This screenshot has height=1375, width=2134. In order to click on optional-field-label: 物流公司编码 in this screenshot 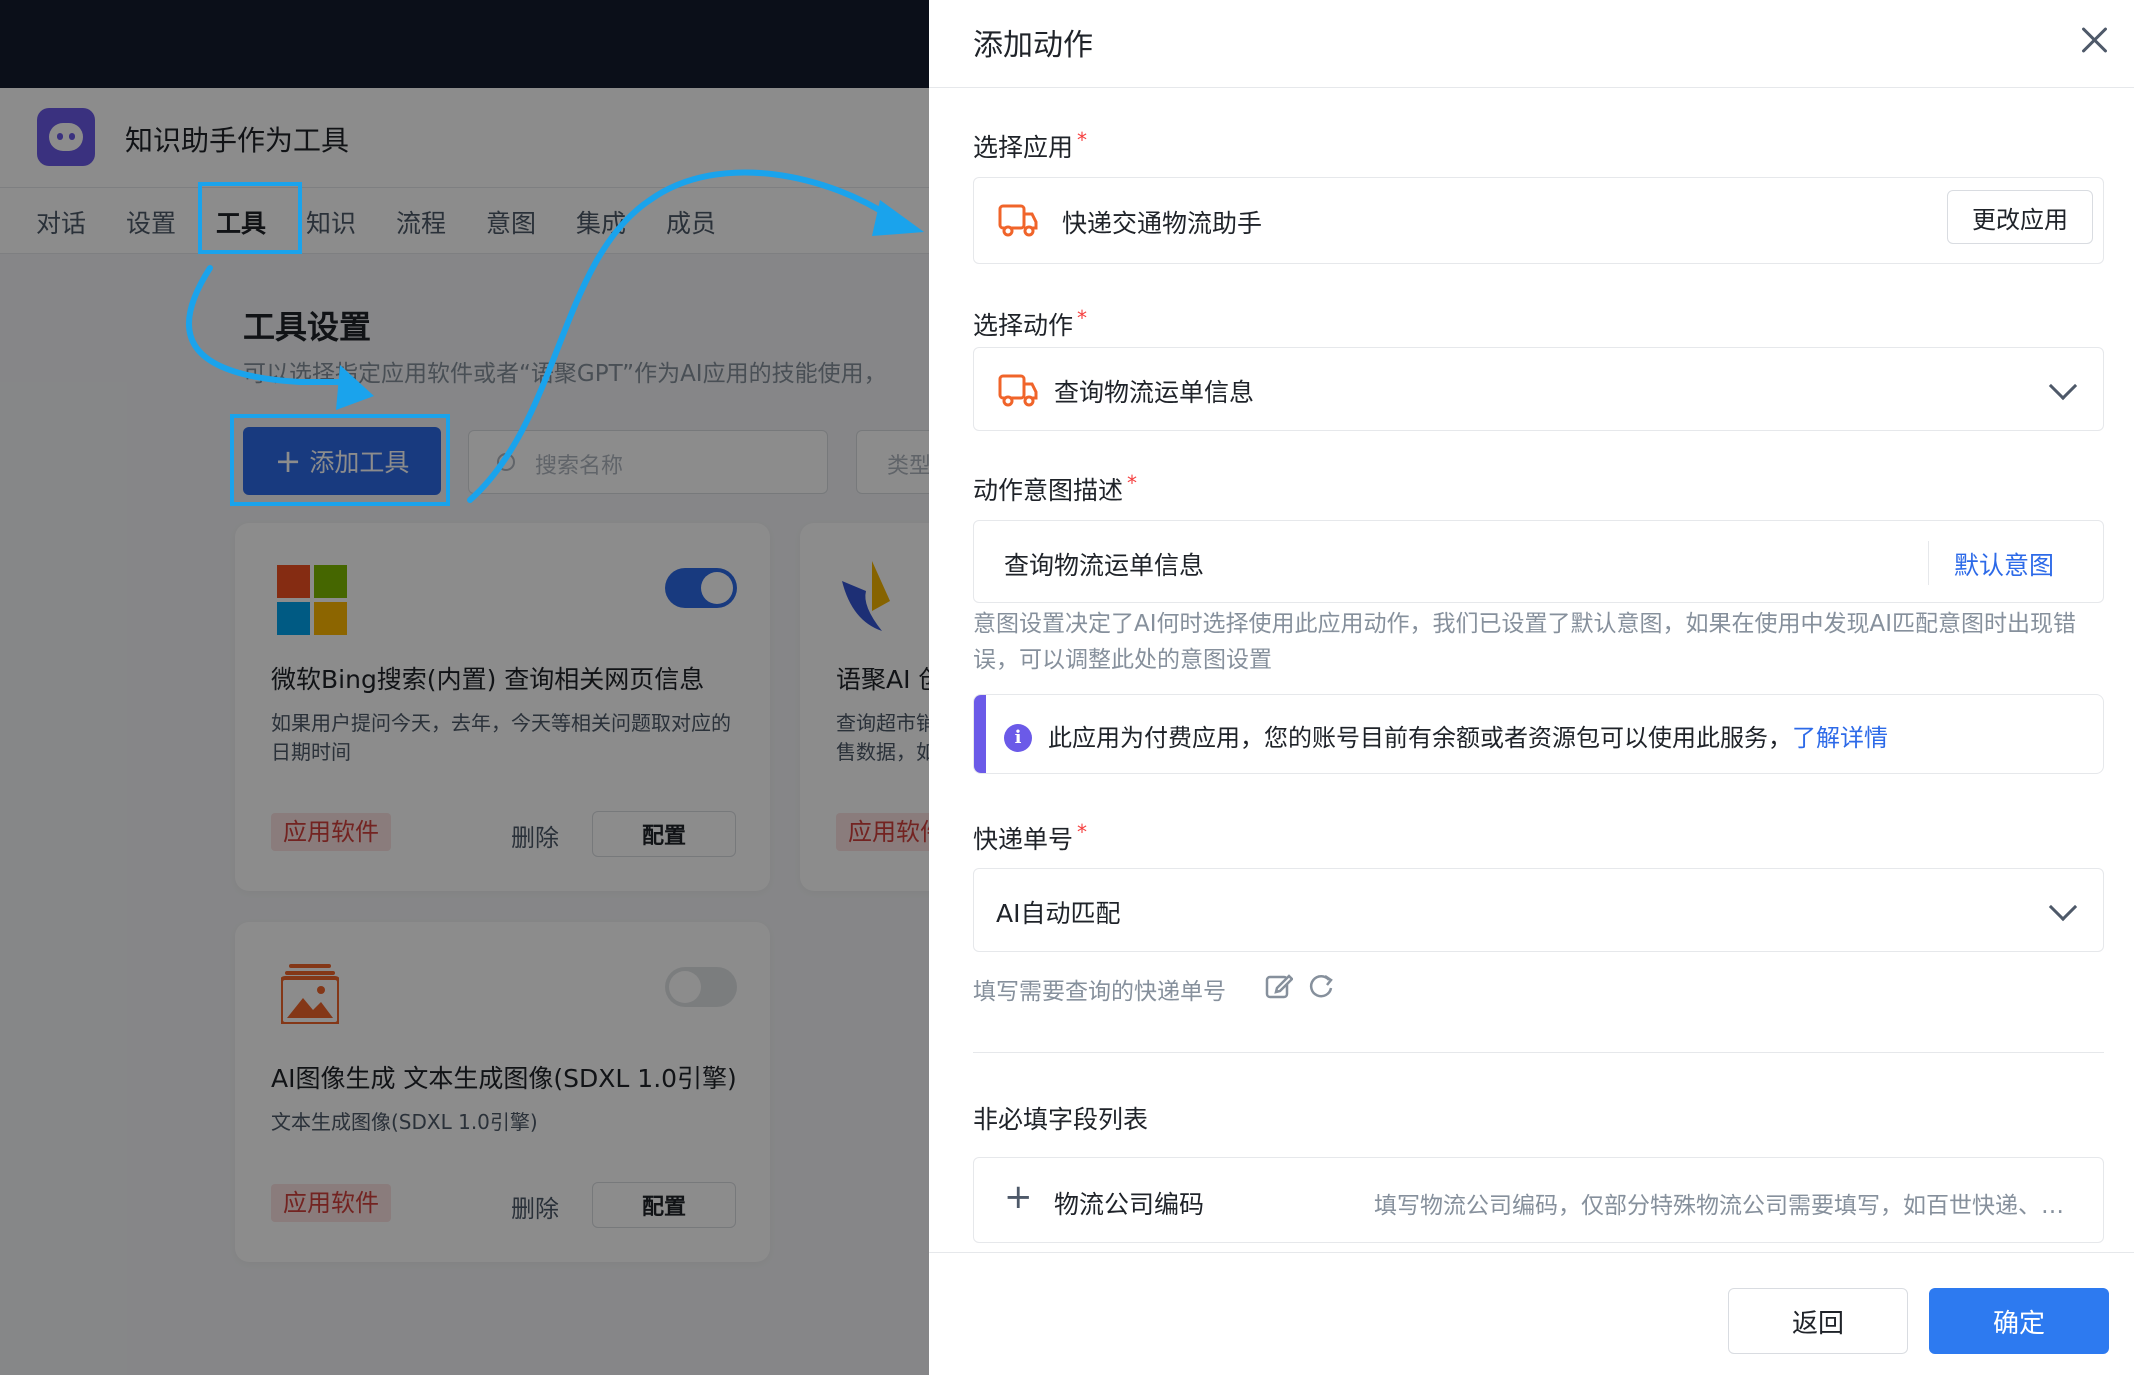, I will do `click(1129, 1204)`.